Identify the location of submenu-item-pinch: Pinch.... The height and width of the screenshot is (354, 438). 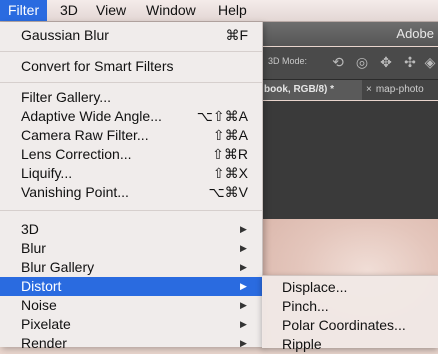
(350, 306).